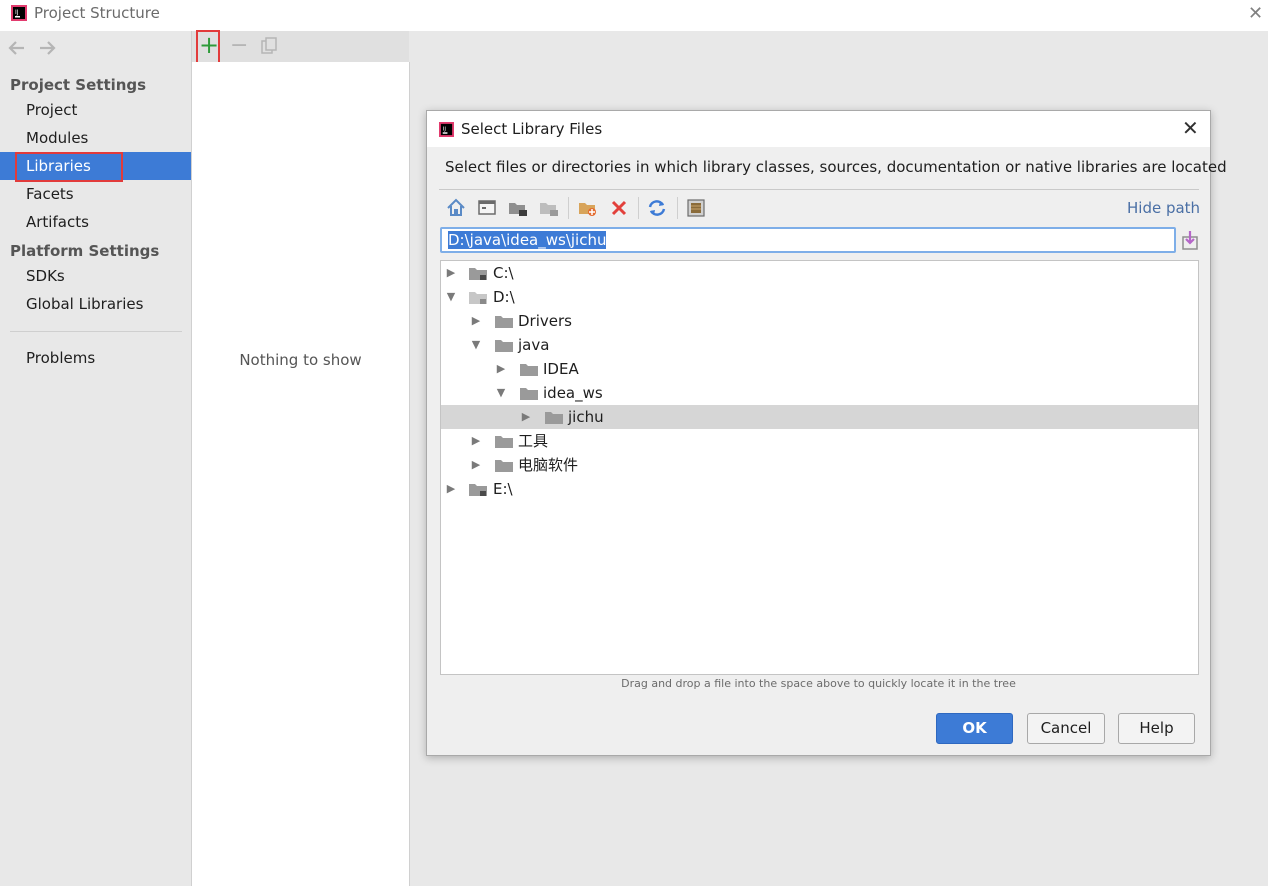 The height and width of the screenshot is (886, 1268). What do you see at coordinates (17, 48) in the screenshot?
I see `arrow-left-icon` at bounding box center [17, 48].